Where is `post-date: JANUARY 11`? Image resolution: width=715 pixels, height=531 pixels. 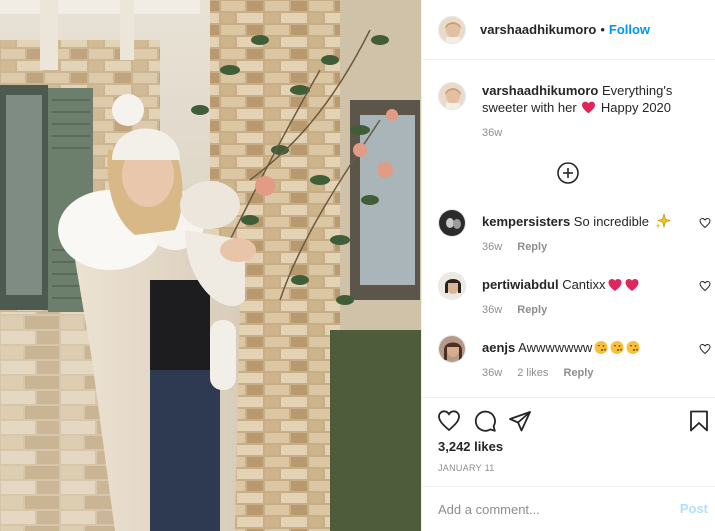
post-date: JANUARY 11 is located at coordinates (466, 468).